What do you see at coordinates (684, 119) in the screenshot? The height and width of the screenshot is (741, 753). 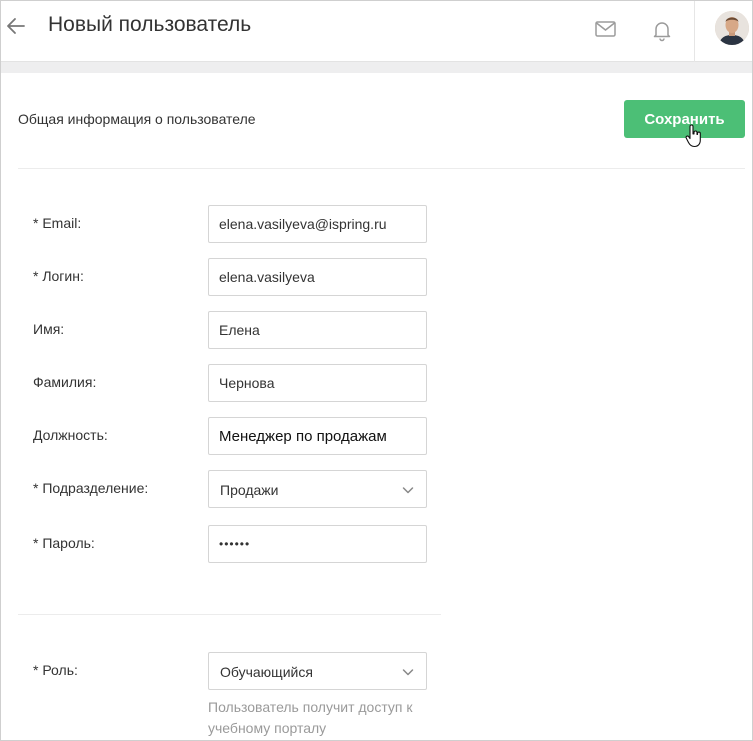 I see `save-button: Сохранить` at bounding box center [684, 119].